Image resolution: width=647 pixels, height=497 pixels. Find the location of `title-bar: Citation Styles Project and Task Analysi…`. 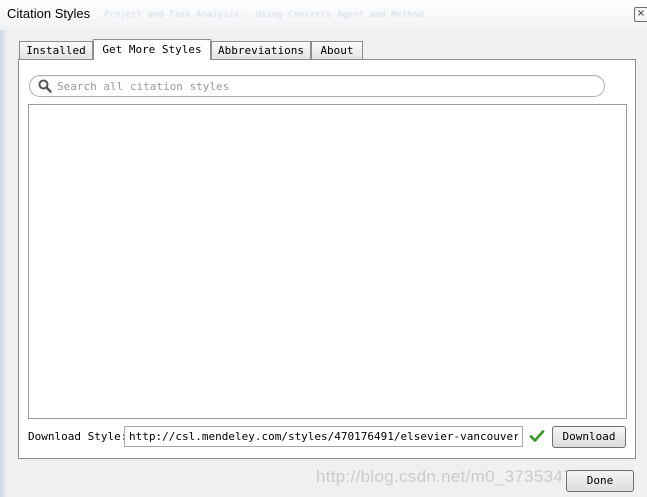

title-bar: Citation Styles Project and Task Analysi… is located at coordinates (323, 15).